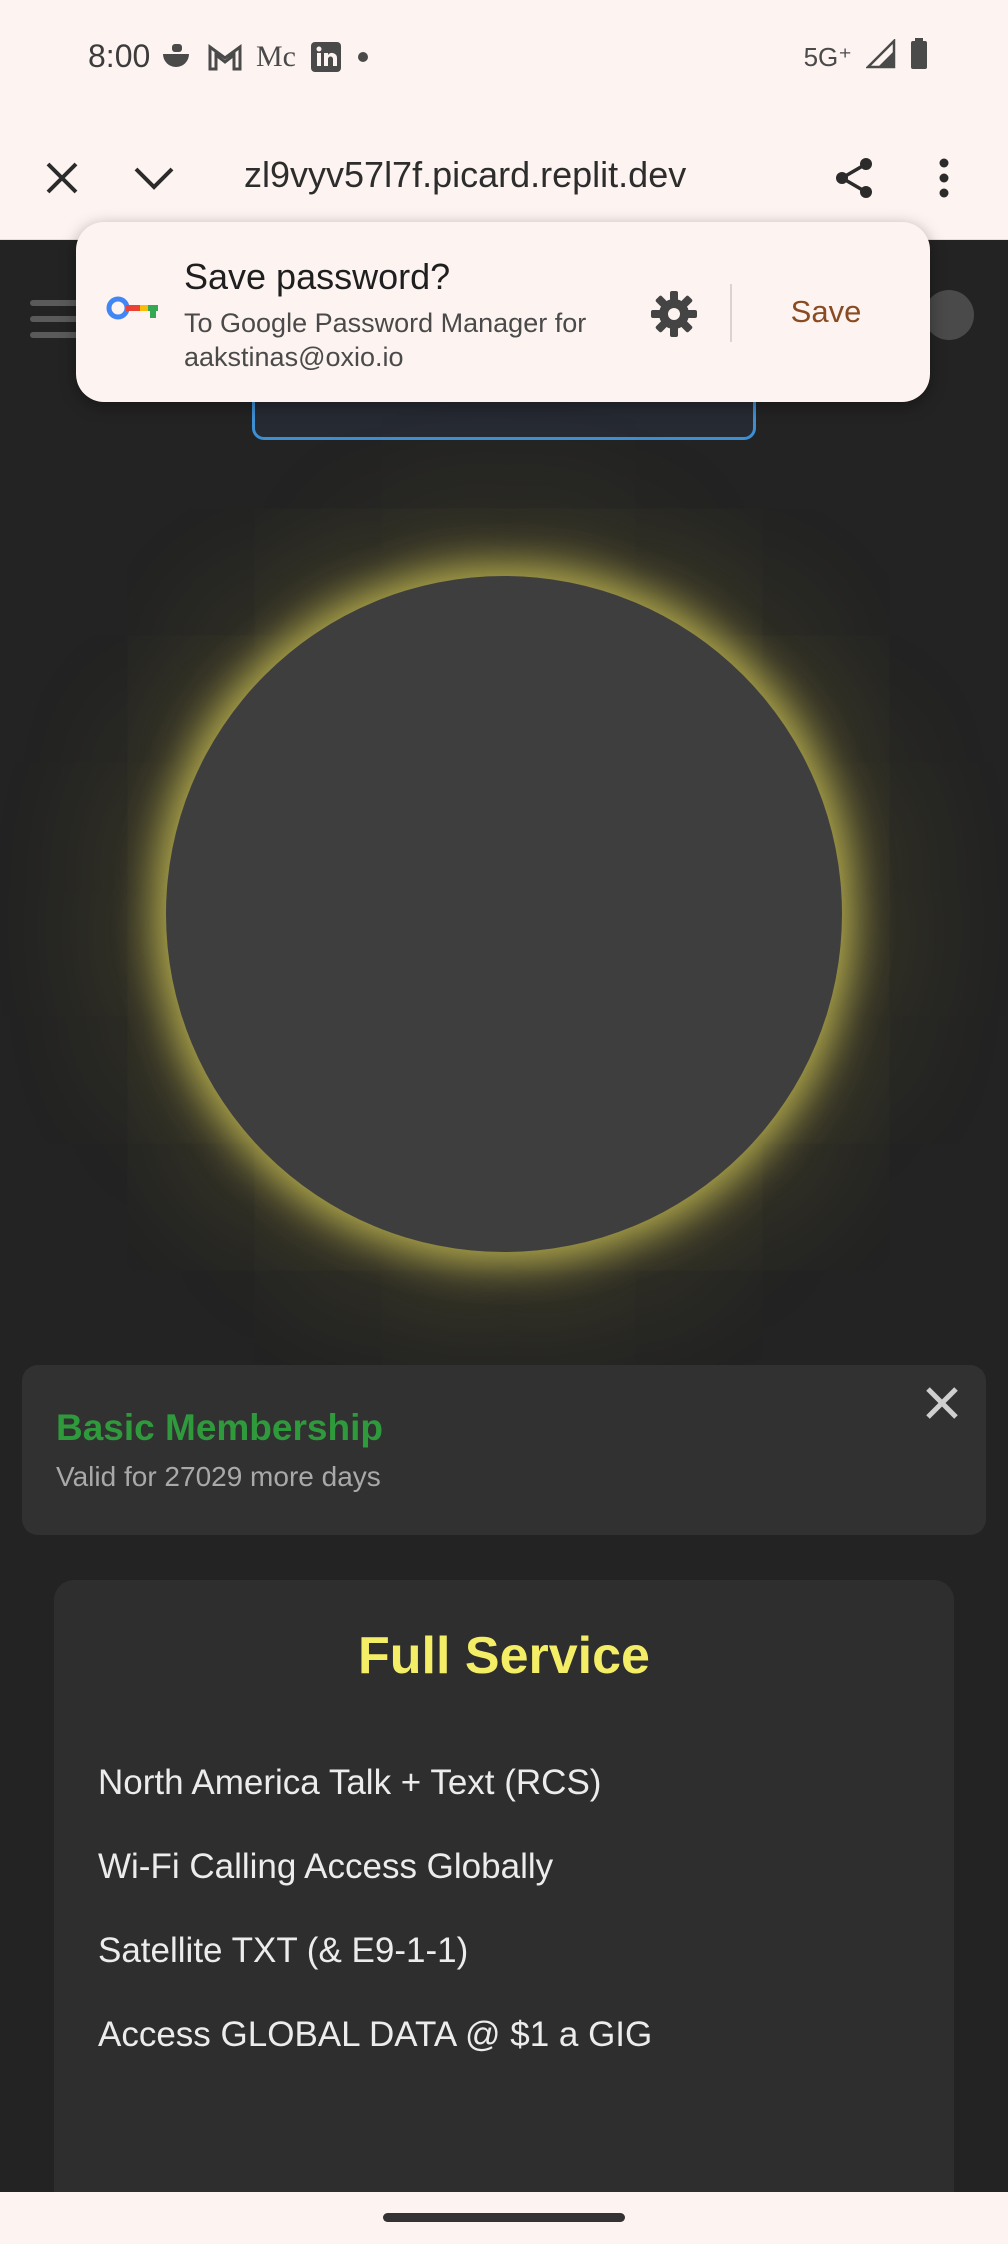  I want to click on feature-item: Satellite TXT (& E9-1-1), so click(283, 1950).